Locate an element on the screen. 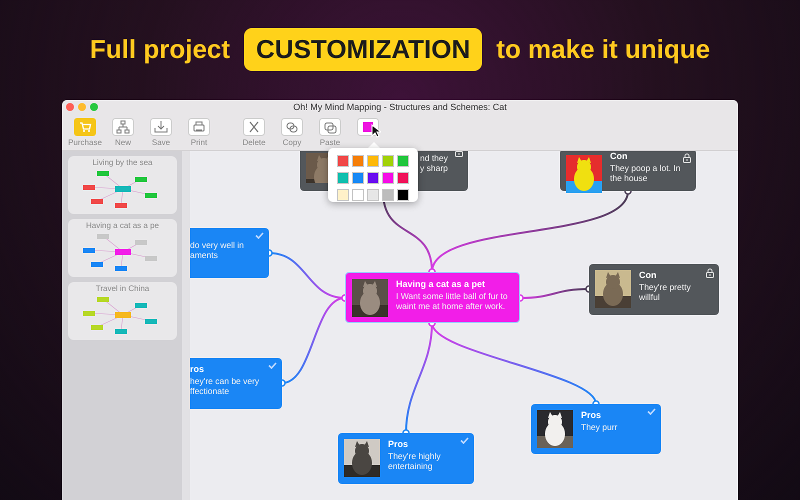 The image size is (800, 500). node-text: do very well in aments is located at coordinates (217, 250).